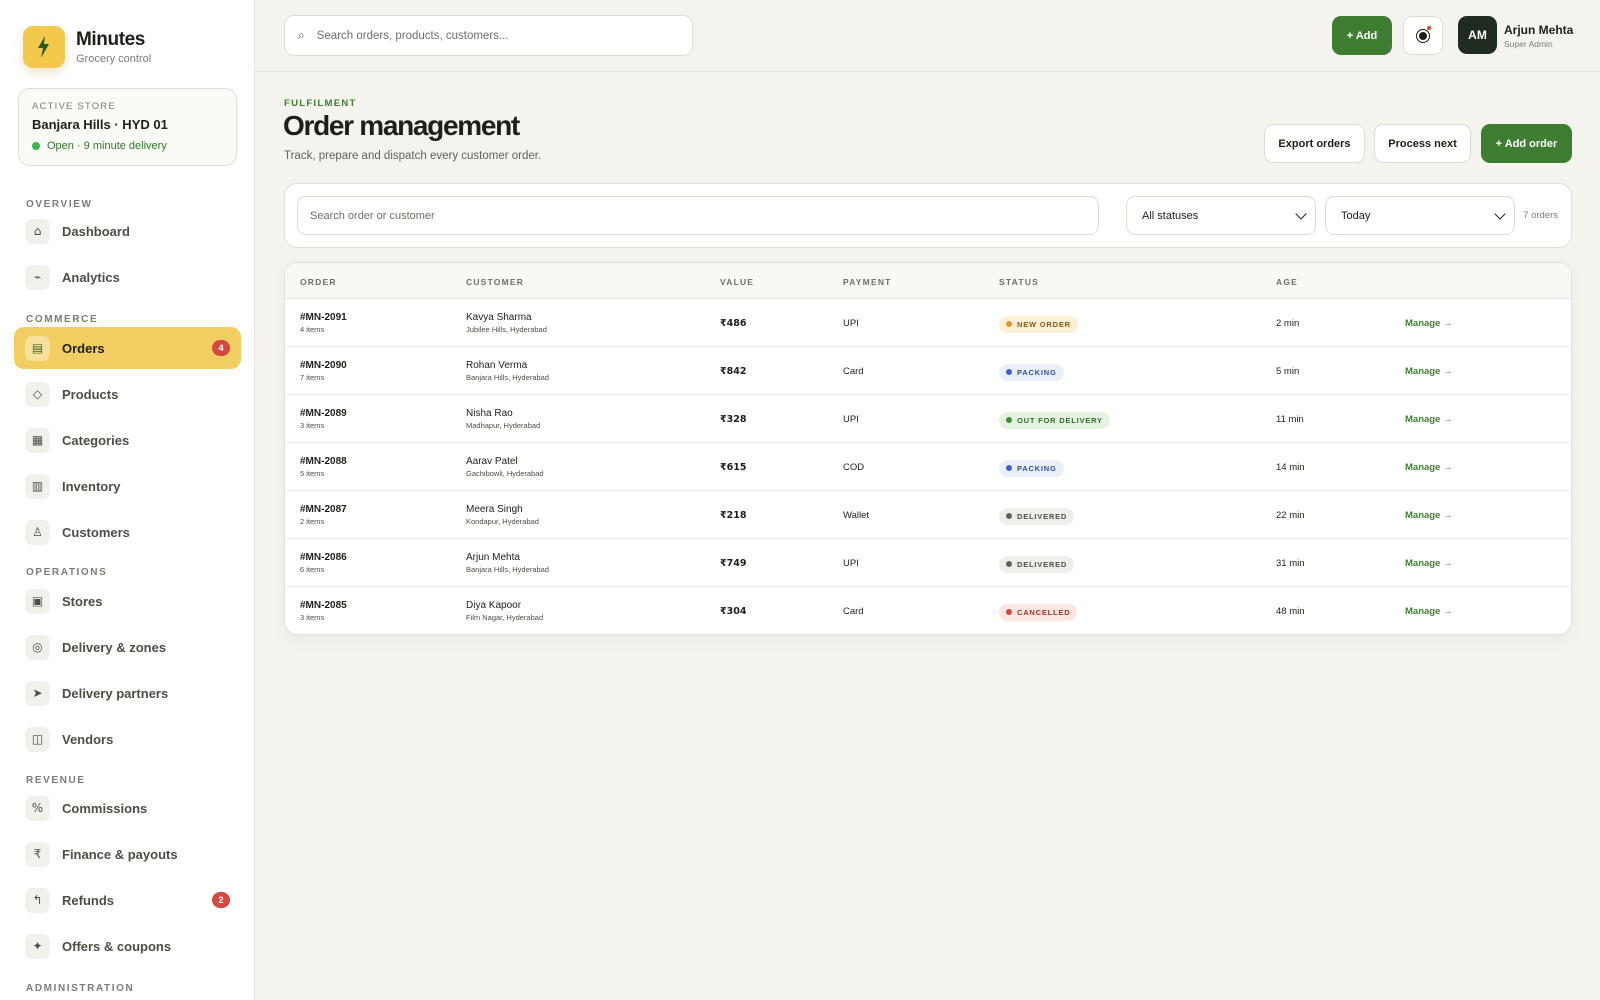 Image resolution: width=1600 pixels, height=1000 pixels. I want to click on customer-name: Meera Singh, so click(494, 509).